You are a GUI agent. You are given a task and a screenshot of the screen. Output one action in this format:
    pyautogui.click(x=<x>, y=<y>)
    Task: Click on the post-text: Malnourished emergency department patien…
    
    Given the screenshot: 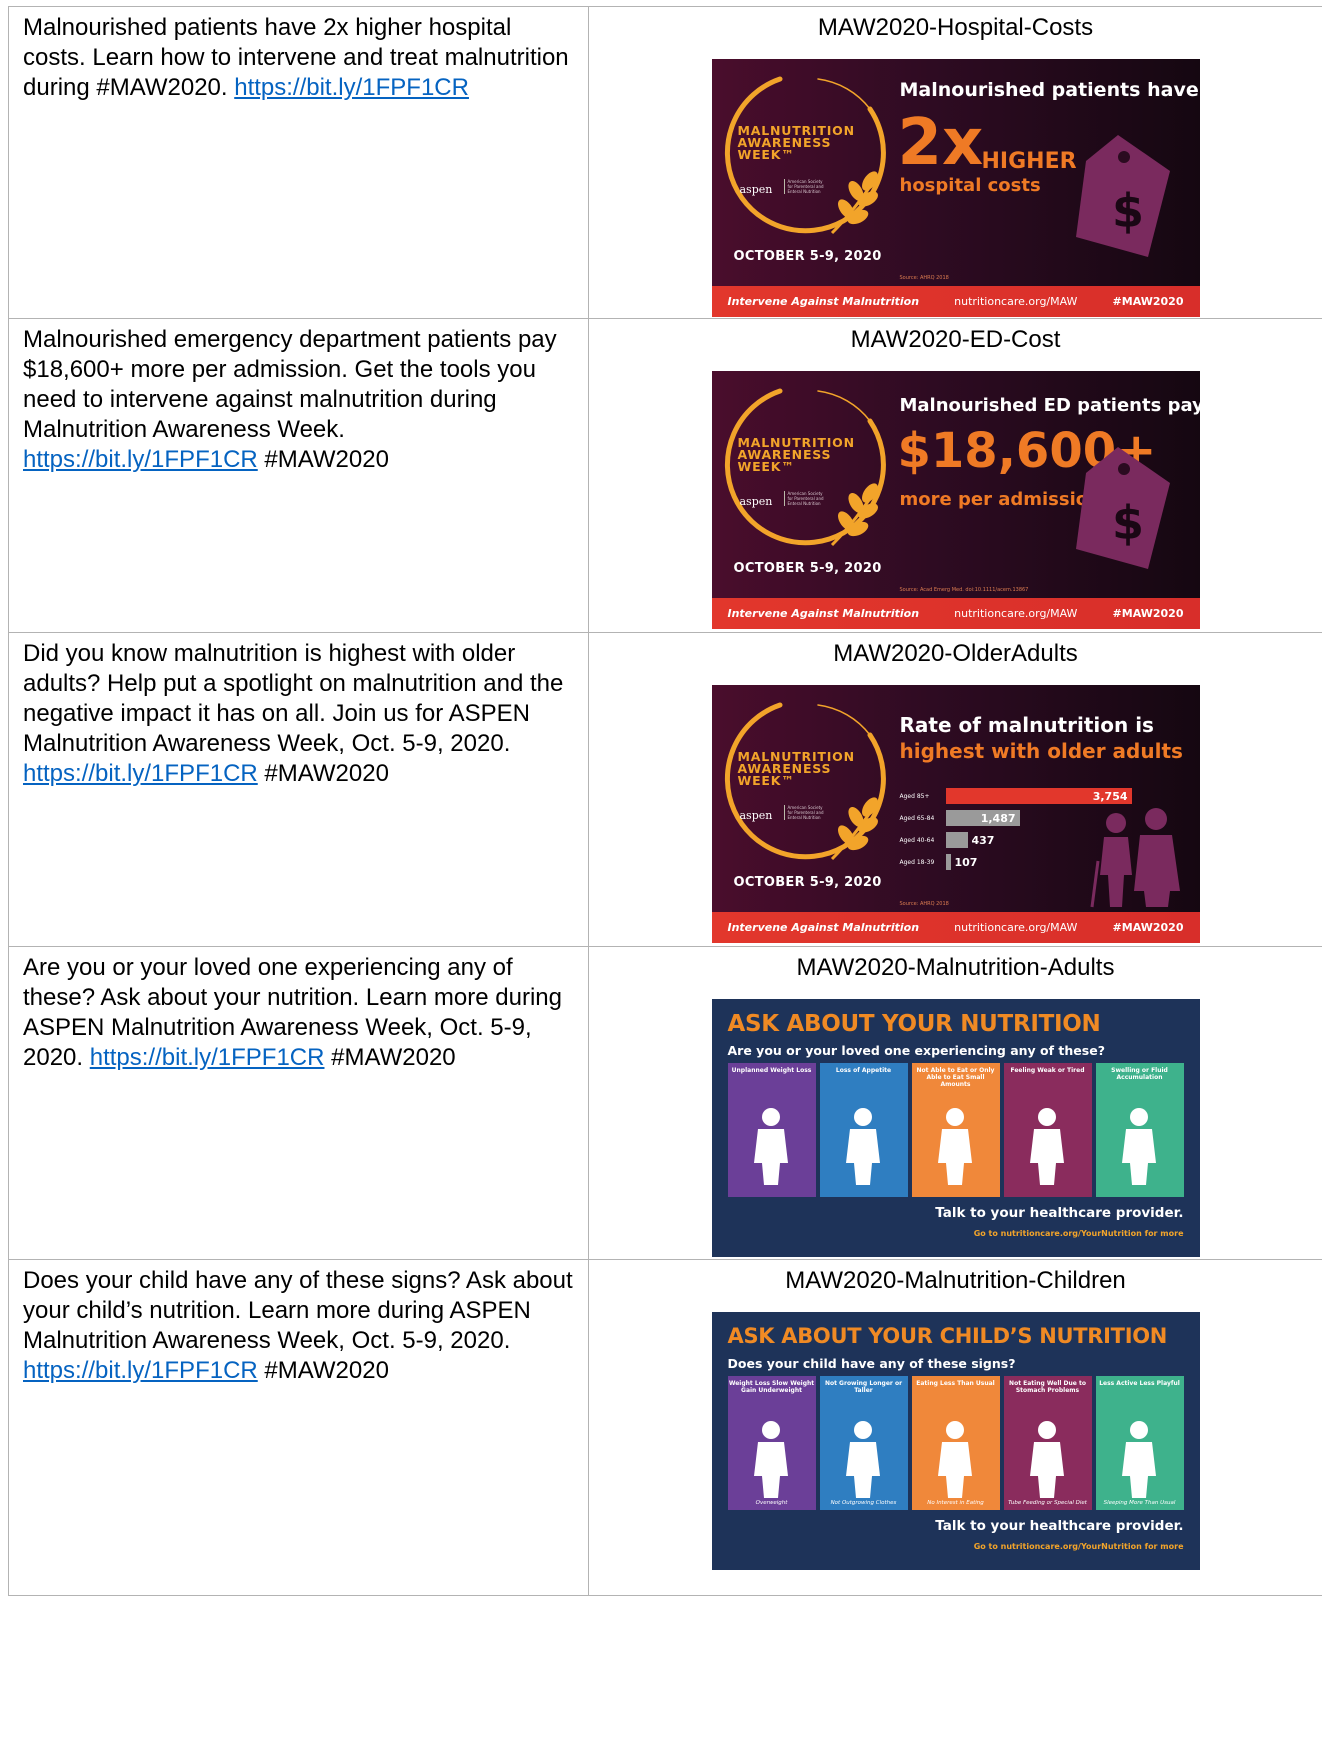 What is the action you would take?
    pyautogui.click(x=290, y=384)
    